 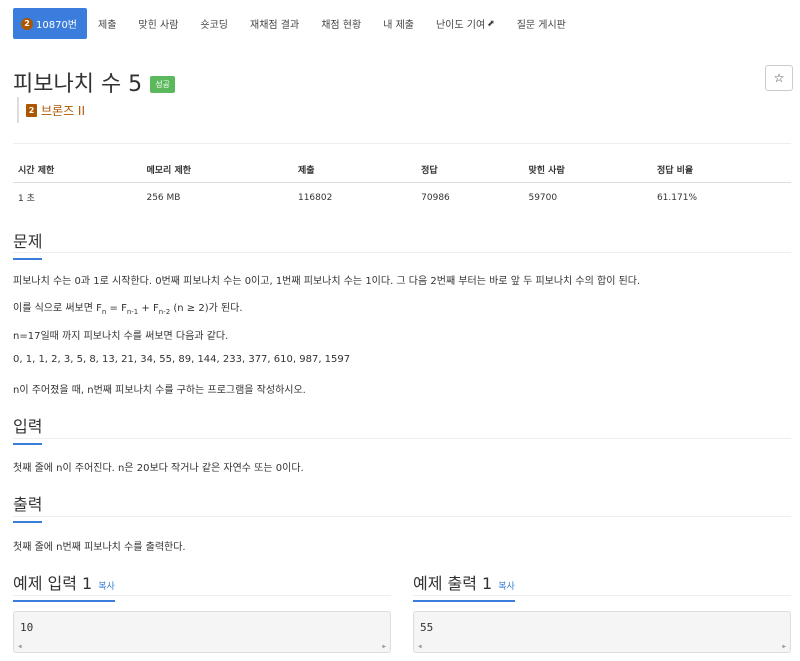 What do you see at coordinates (78, 84) in the screenshot?
I see `problem-title: 피보나치 수 5` at bounding box center [78, 84].